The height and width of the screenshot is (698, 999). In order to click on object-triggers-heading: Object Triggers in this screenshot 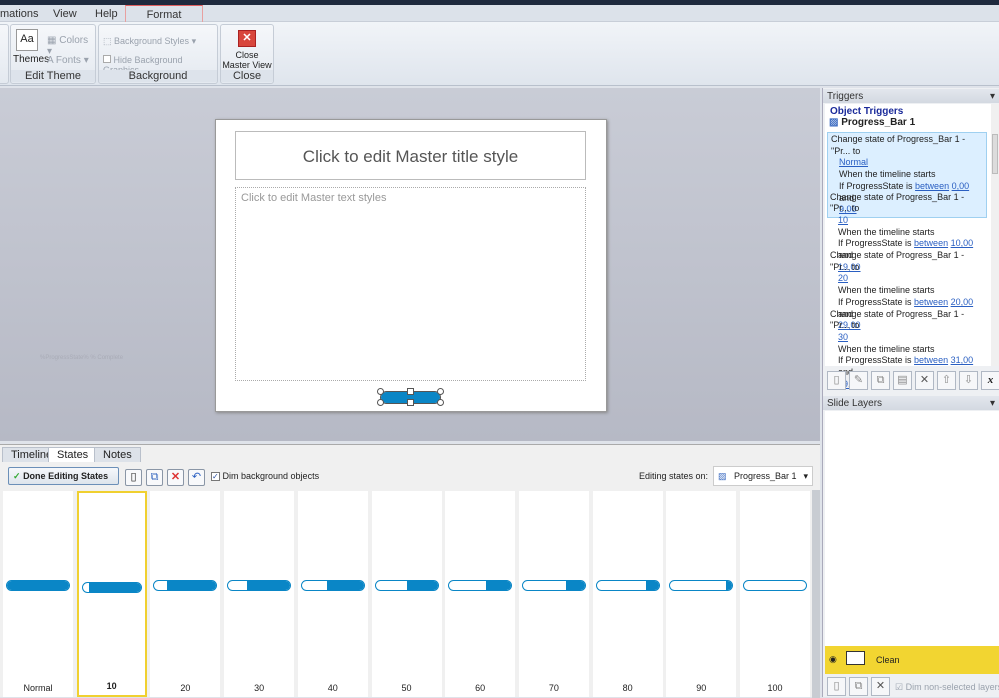, I will do `click(867, 111)`.